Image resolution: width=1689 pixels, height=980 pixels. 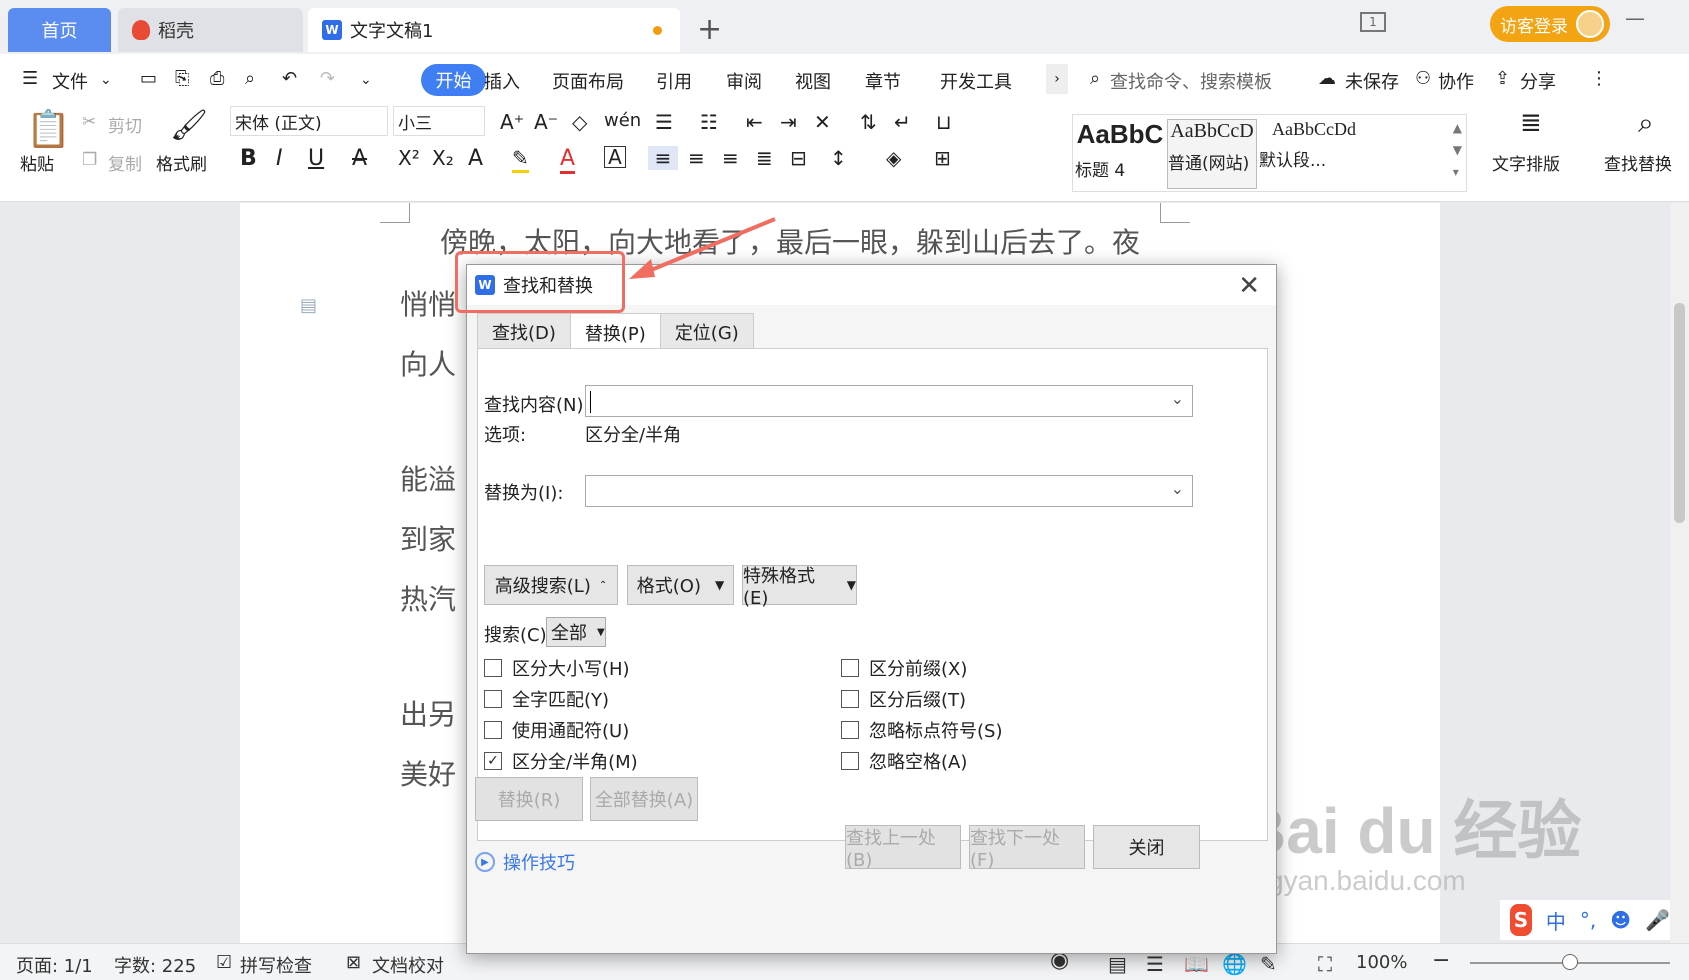 What do you see at coordinates (615, 332) in the screenshot?
I see `tab-replace: 替换(P)` at bounding box center [615, 332].